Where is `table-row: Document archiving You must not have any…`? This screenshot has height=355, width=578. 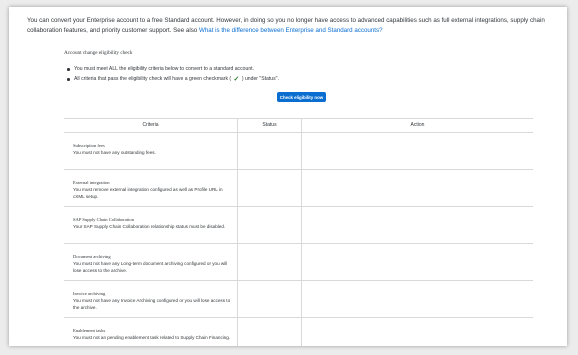 table-row: Document archiving You must not have any… is located at coordinates (298, 262).